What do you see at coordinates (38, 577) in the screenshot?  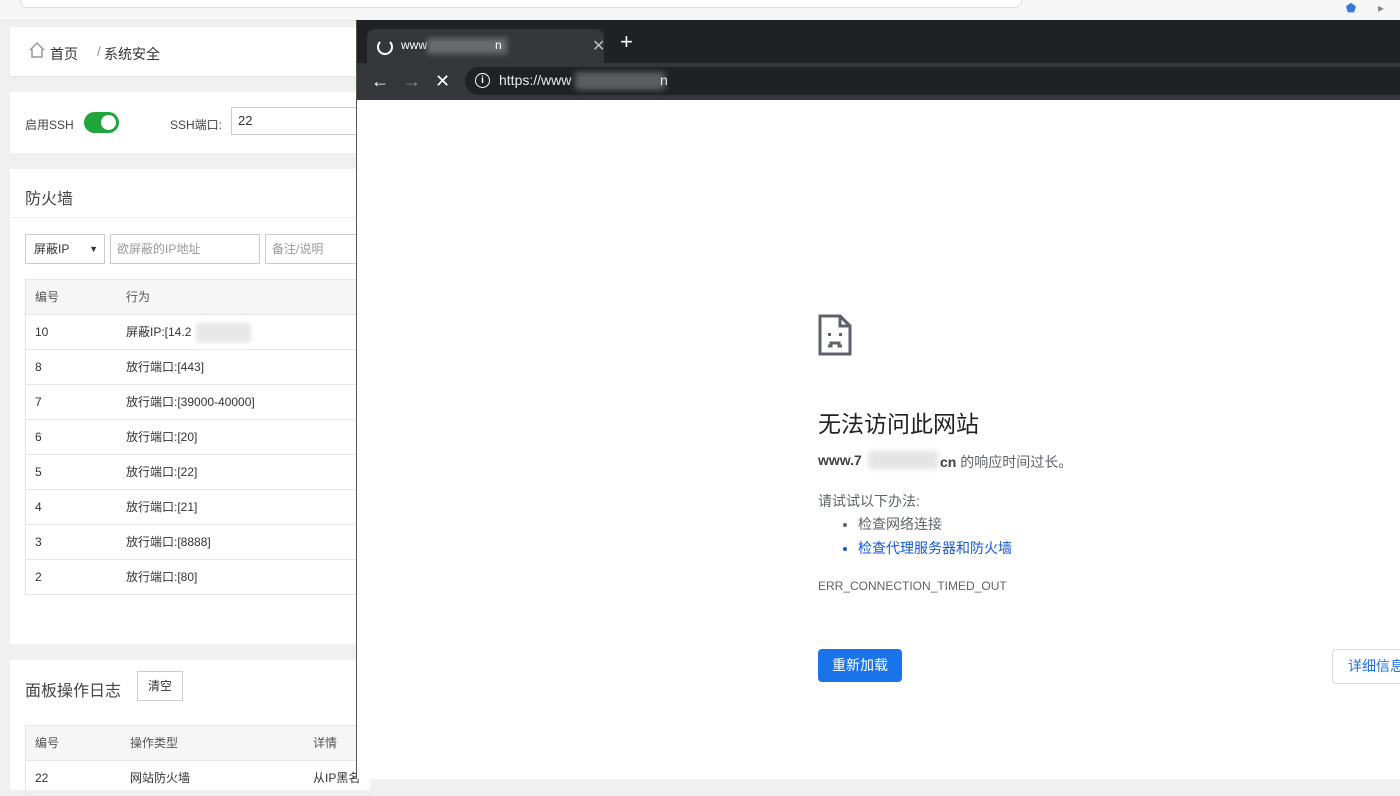 I see `row-id: 2` at bounding box center [38, 577].